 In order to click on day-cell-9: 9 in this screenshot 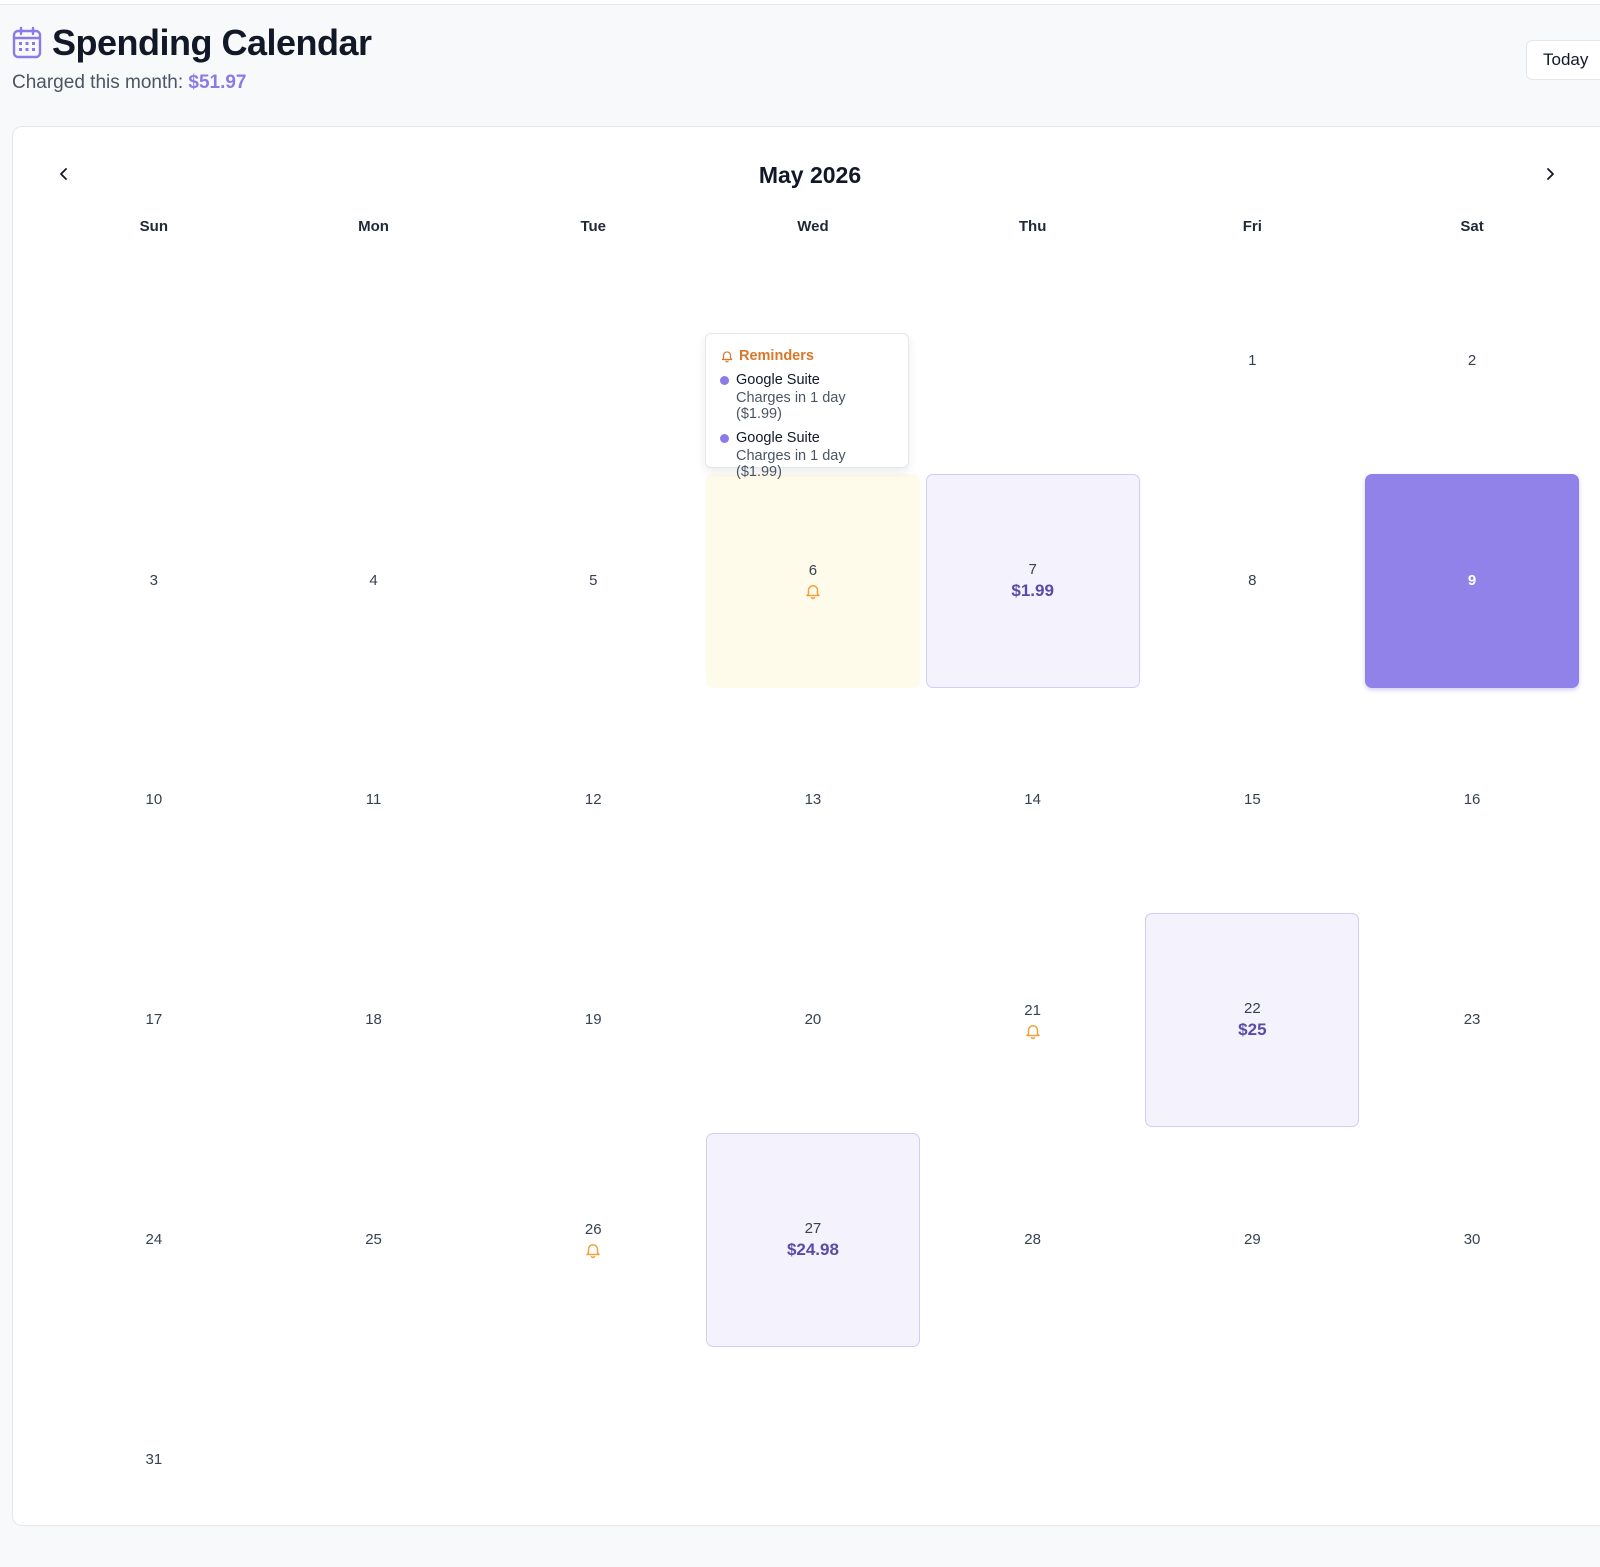, I will do `click(1472, 580)`.